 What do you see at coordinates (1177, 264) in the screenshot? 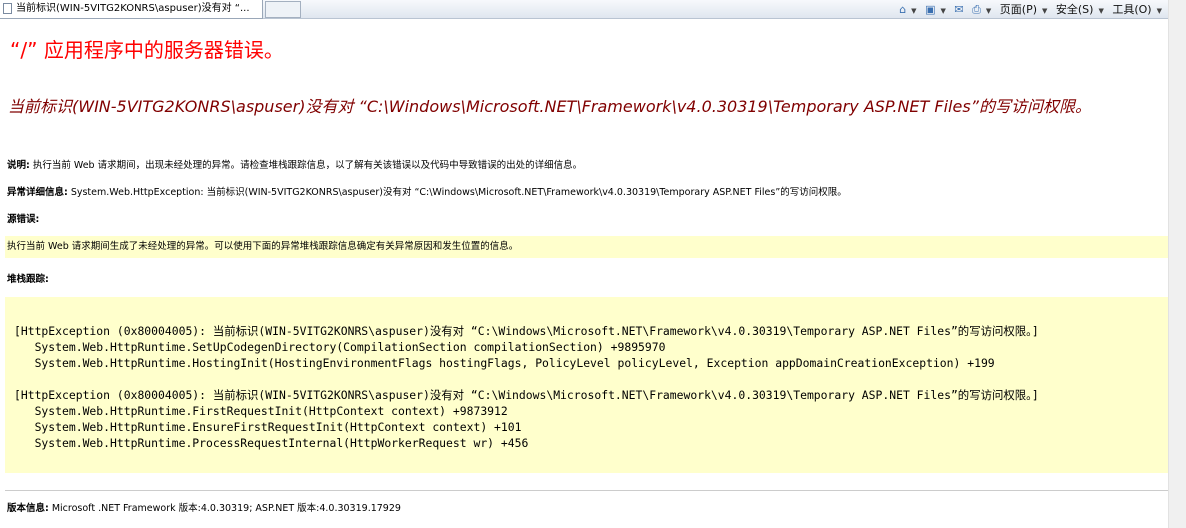
I see `vertical-scrollbar` at bounding box center [1177, 264].